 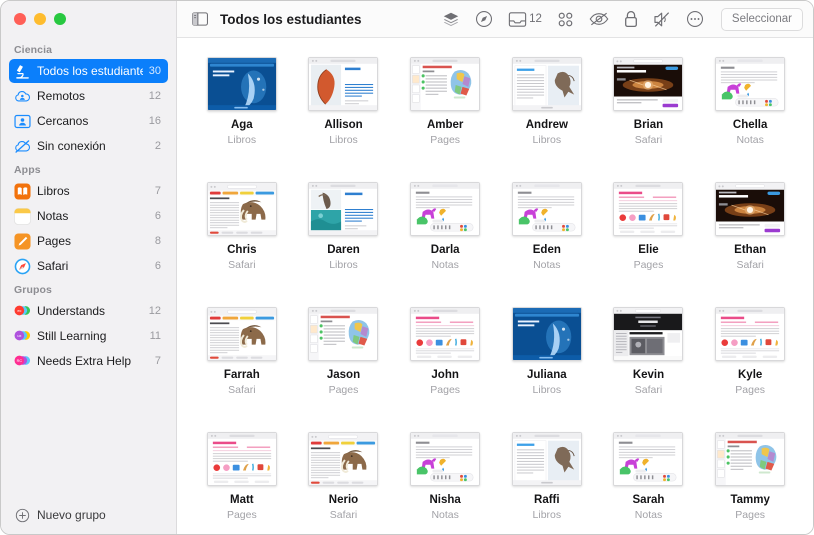 I want to click on student-card: Sarah Notas, so click(x=649, y=480).